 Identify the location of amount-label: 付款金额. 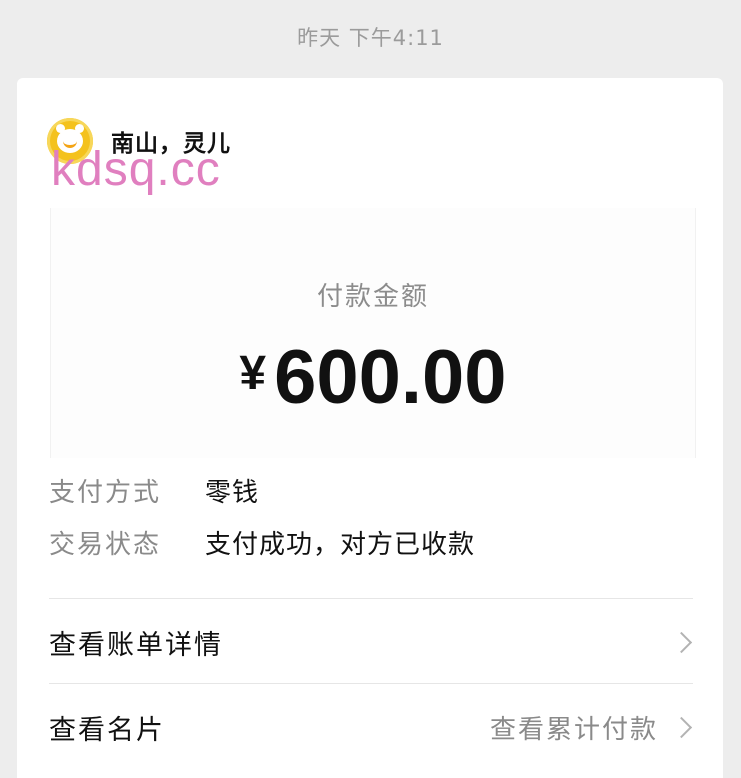
(372, 297).